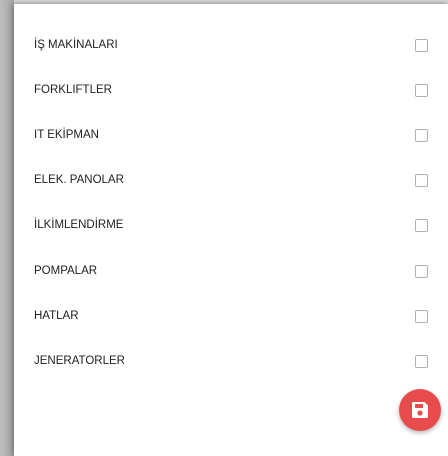  What do you see at coordinates (79, 361) in the screenshot?
I see `category-label: JENERATORLER` at bounding box center [79, 361].